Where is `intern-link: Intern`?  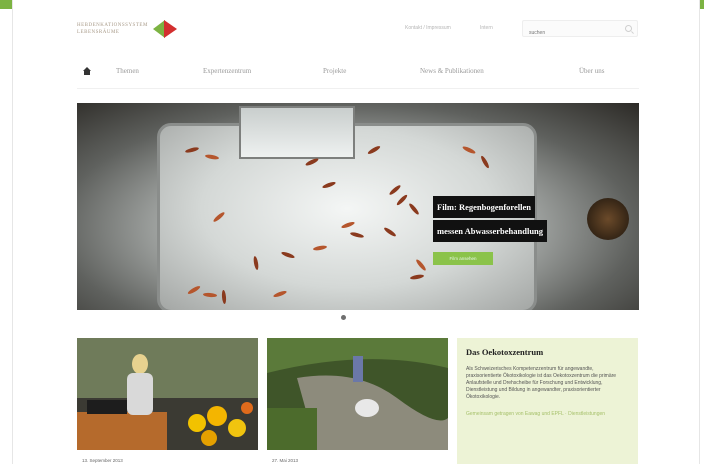 intern-link: Intern is located at coordinates (486, 28).